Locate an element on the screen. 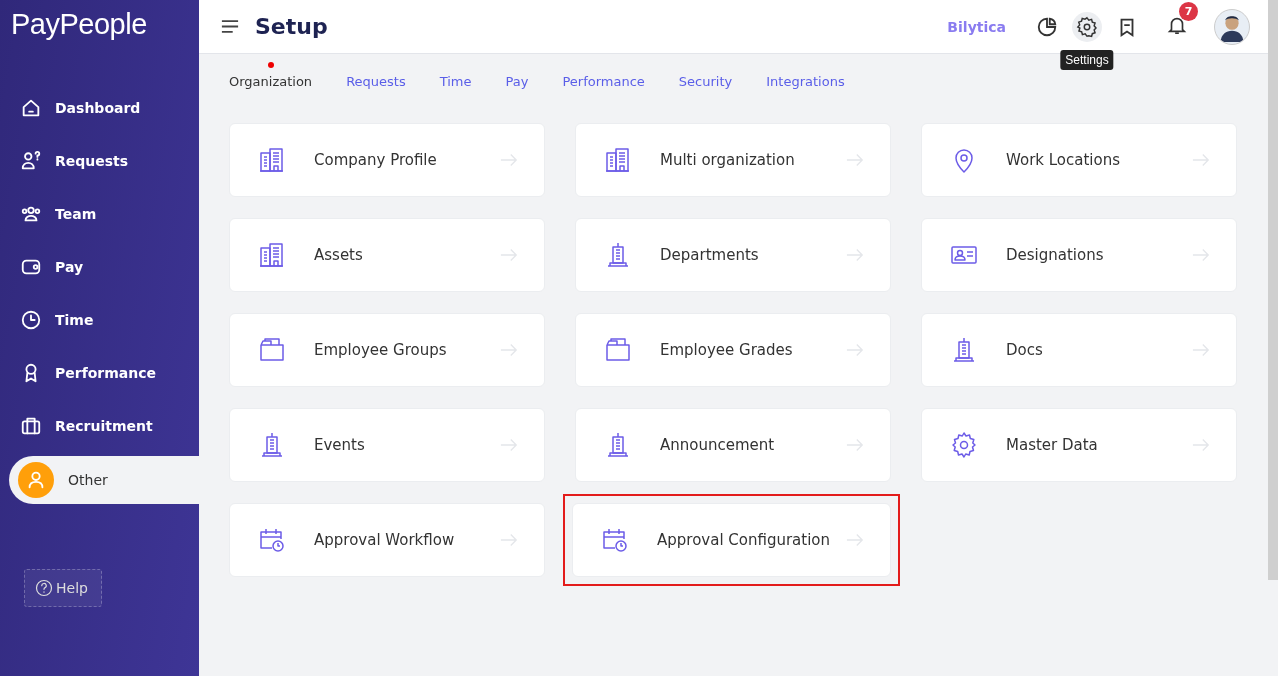 The width and height of the screenshot is (1278, 676). active-tab-dot is located at coordinates (270, 65).